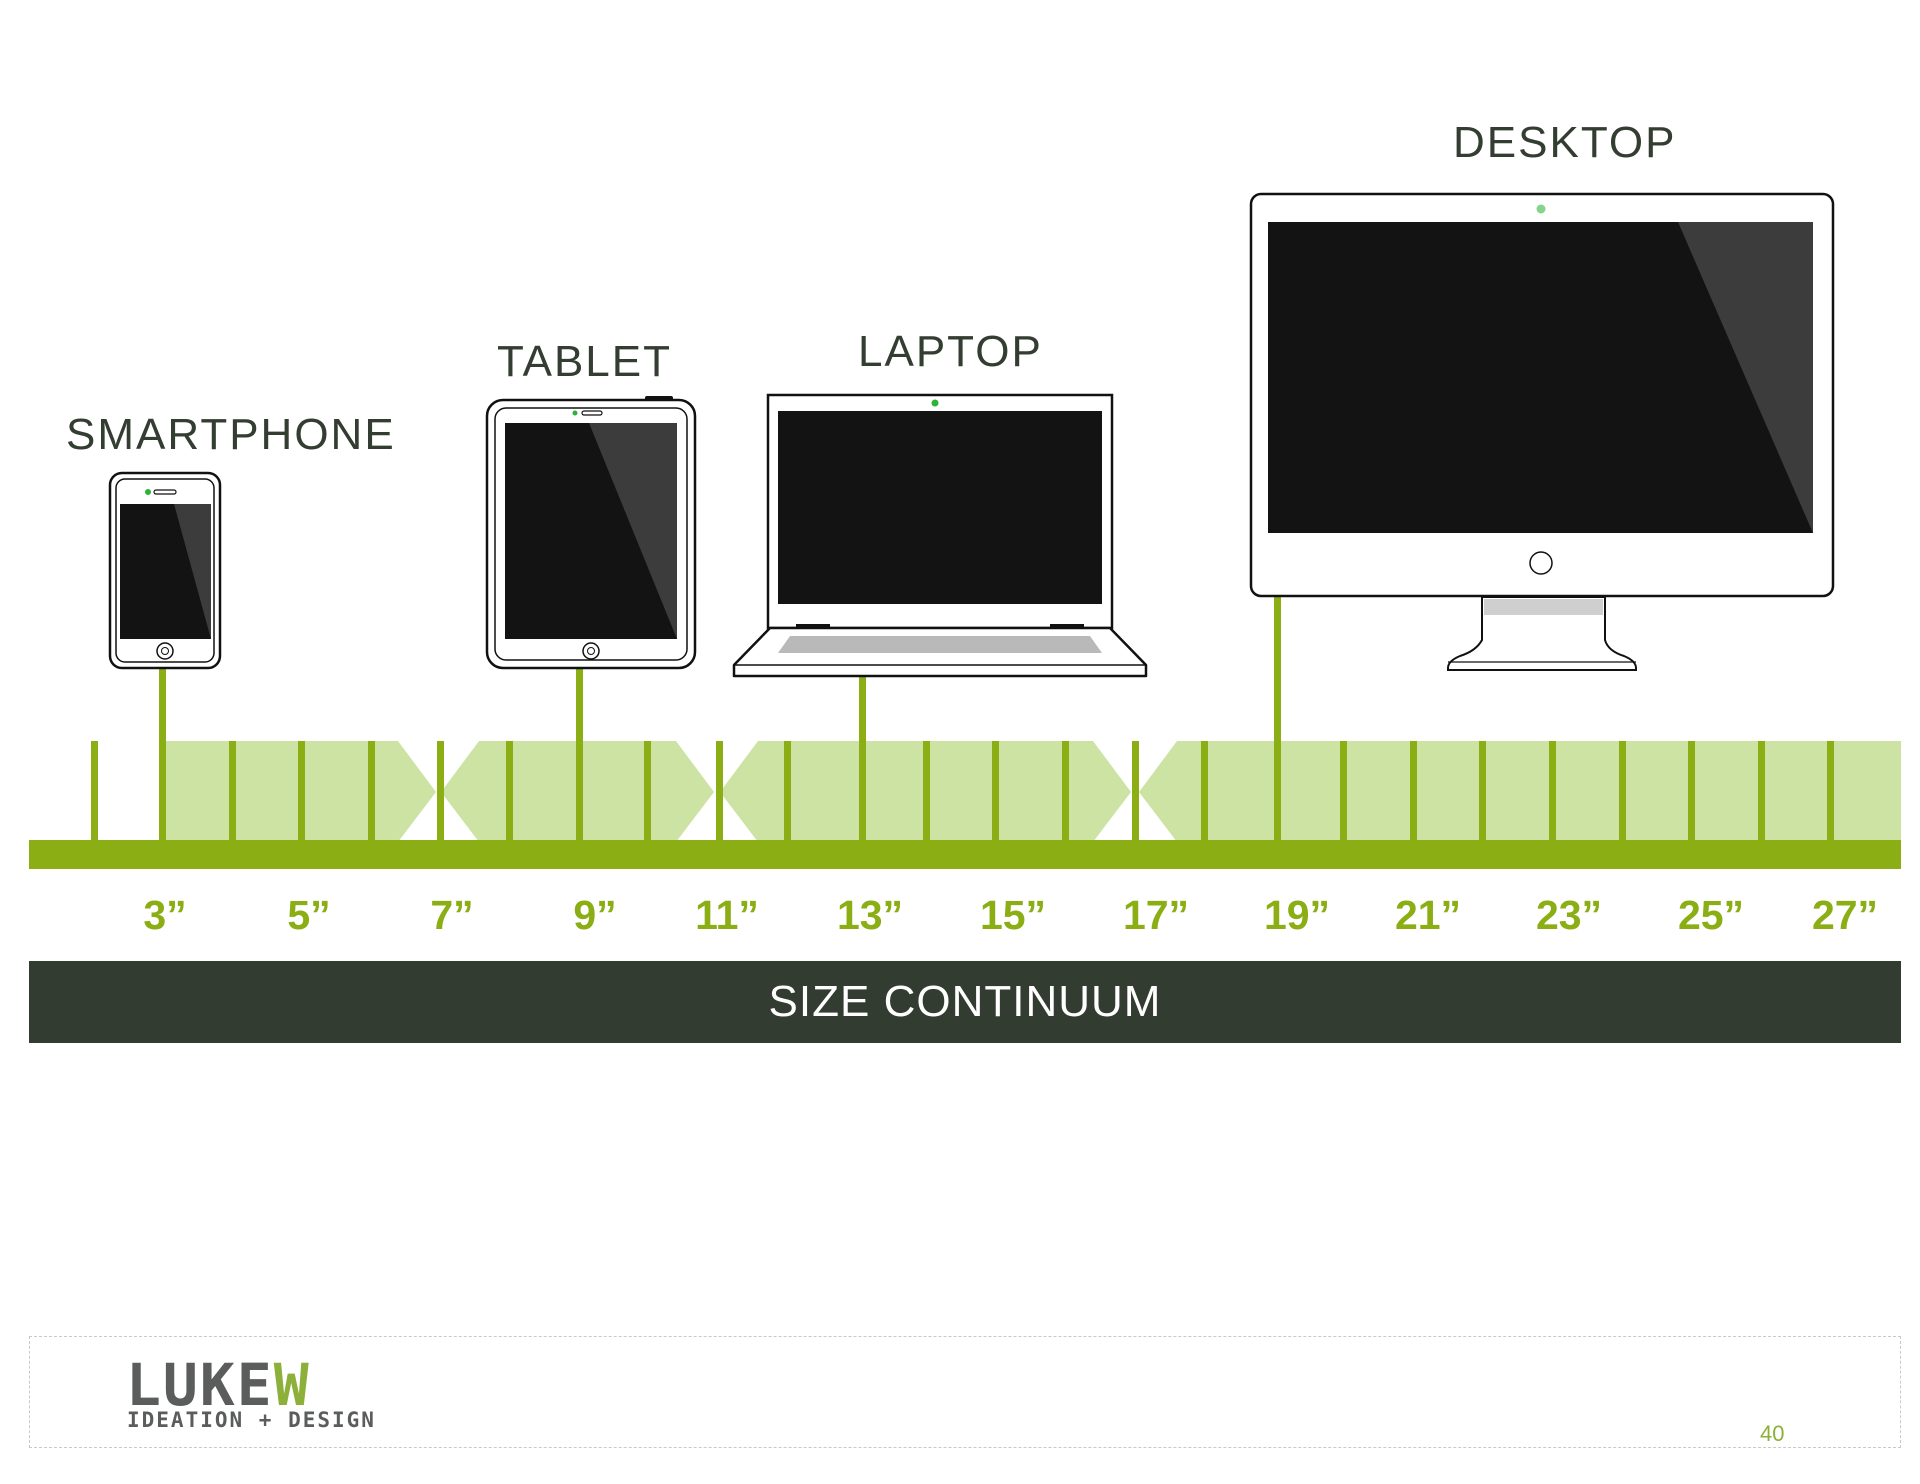 The height and width of the screenshot is (1484, 1920). What do you see at coordinates (595, 915) in the screenshot?
I see `size-label-9: 9”` at bounding box center [595, 915].